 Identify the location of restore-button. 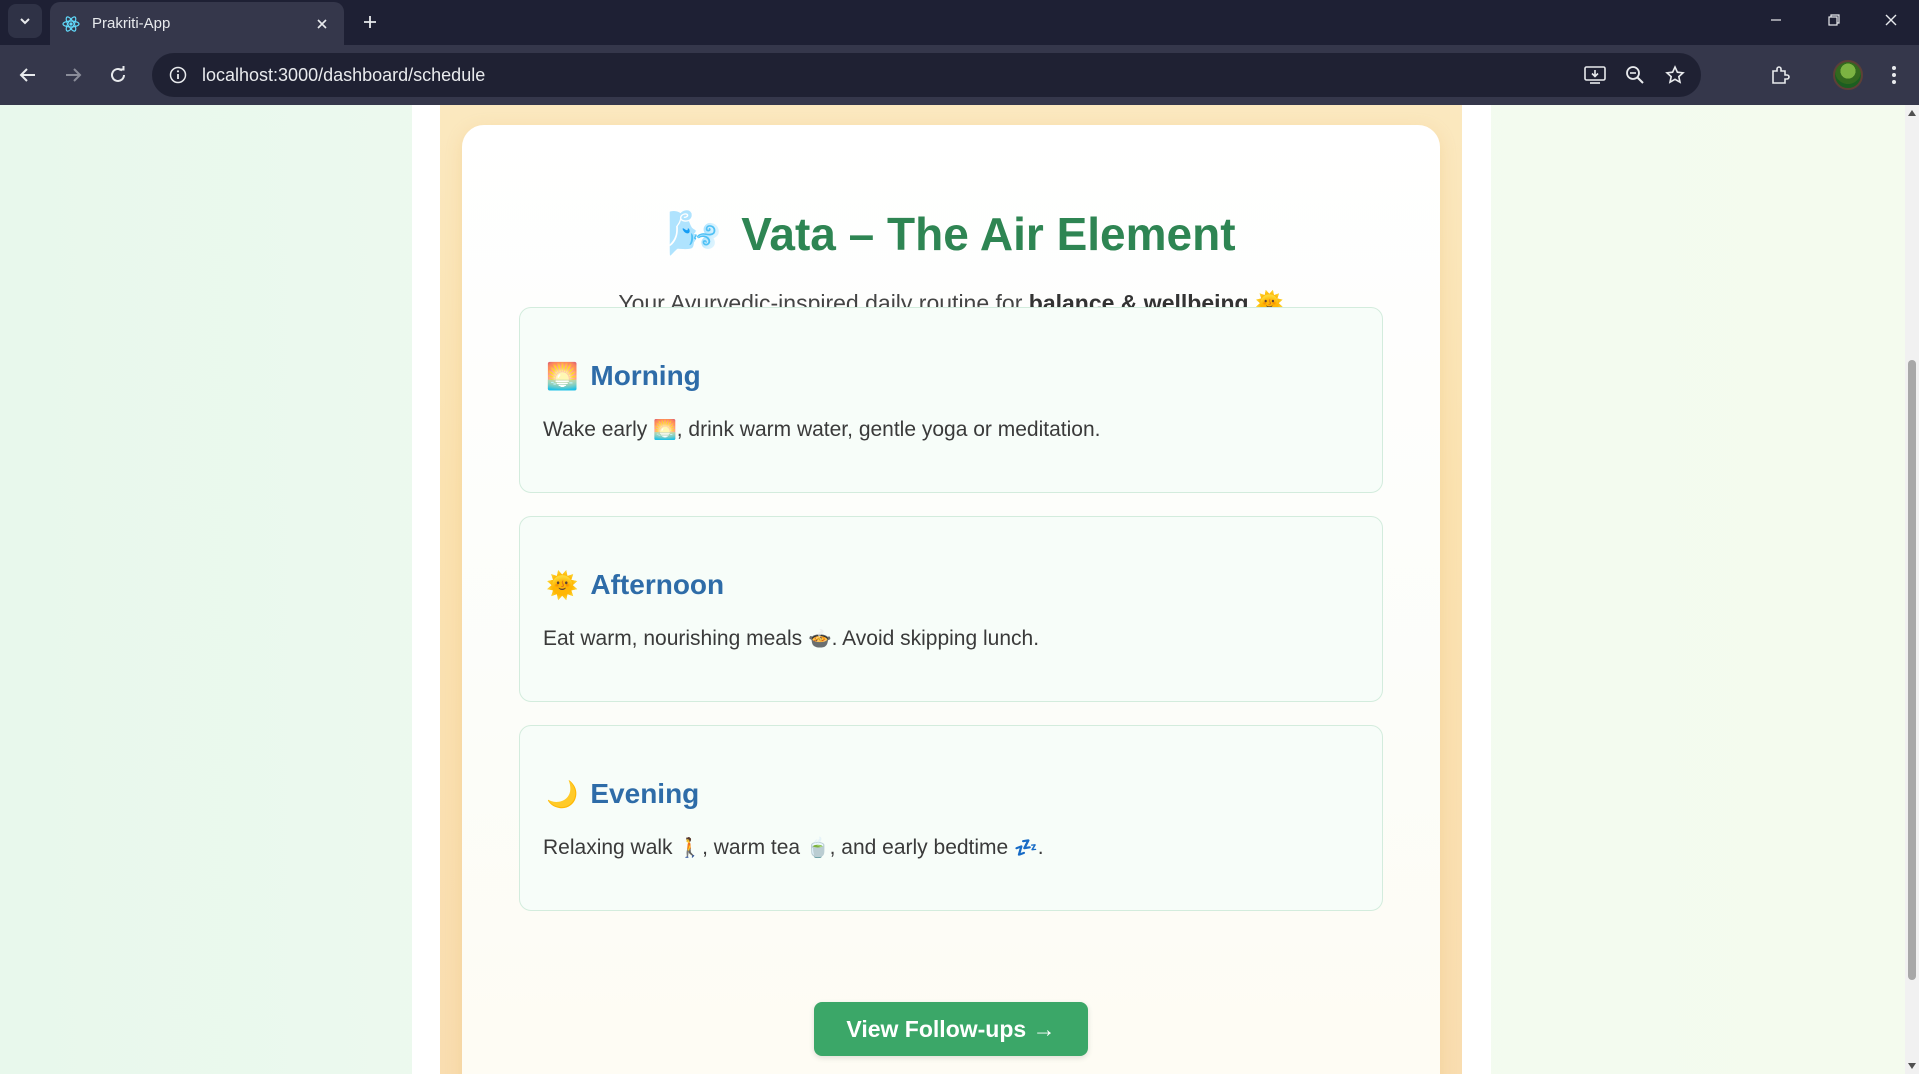
(1834, 20).